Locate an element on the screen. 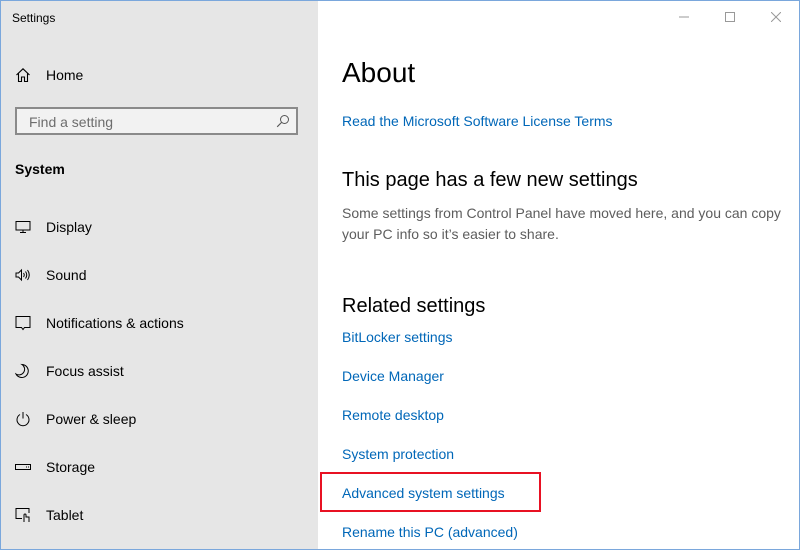 This screenshot has height=550, width=800. advanced-system-settings-link: Advanced system settings is located at coordinates (423, 493).